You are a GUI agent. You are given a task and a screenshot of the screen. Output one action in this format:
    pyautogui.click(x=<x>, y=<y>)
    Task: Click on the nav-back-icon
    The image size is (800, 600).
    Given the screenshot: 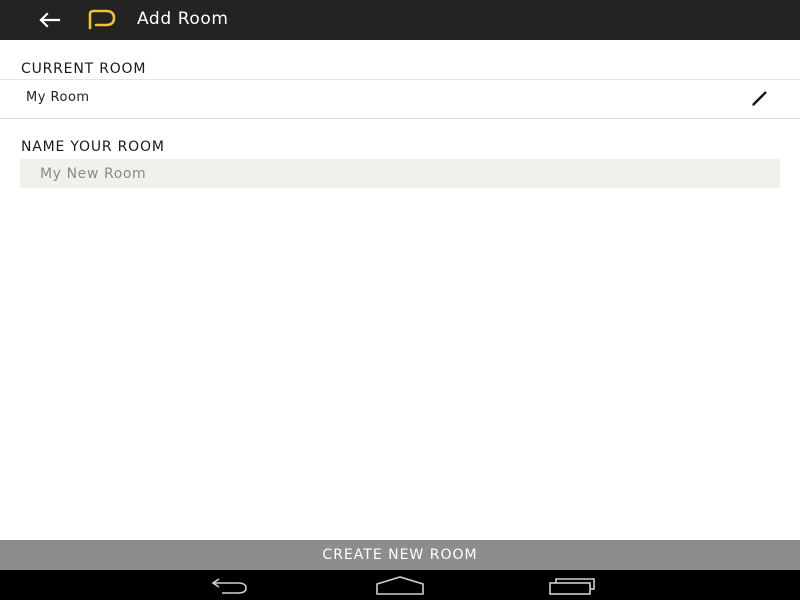 What is the action you would take?
    pyautogui.click(x=229, y=586)
    